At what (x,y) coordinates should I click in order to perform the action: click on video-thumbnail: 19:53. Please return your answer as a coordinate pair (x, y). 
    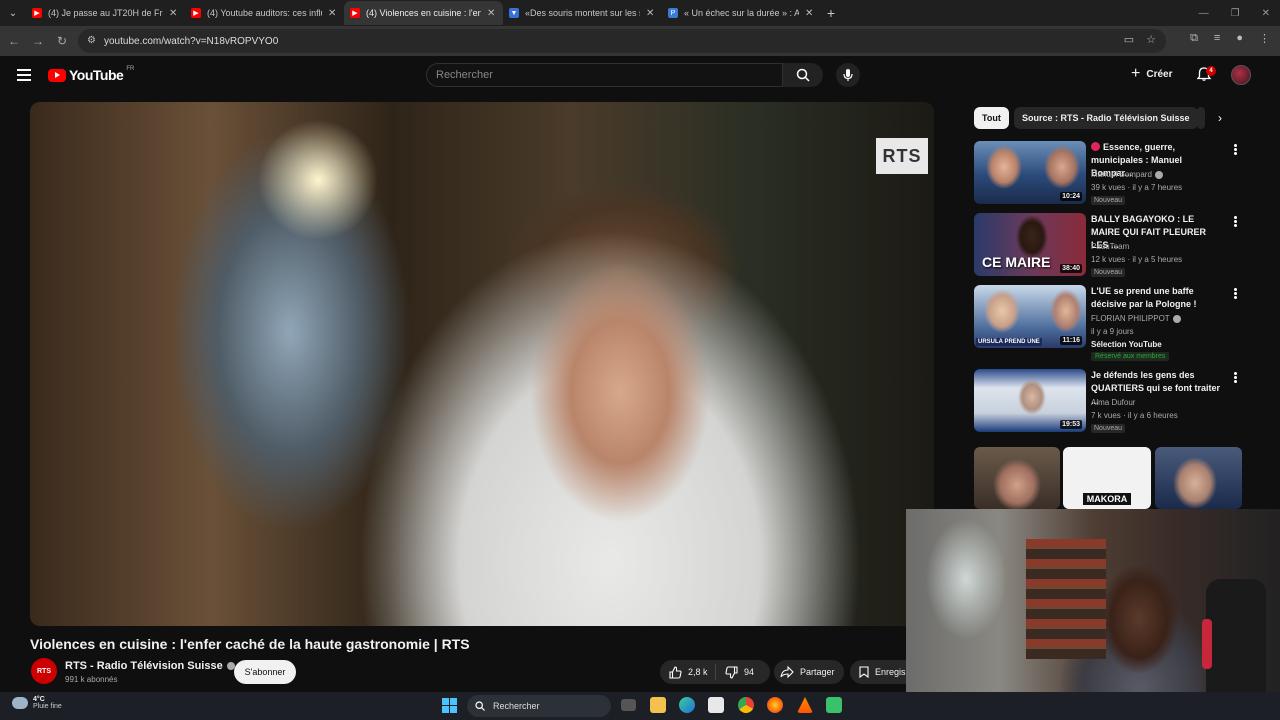
    Looking at the image, I should click on (1030, 400).